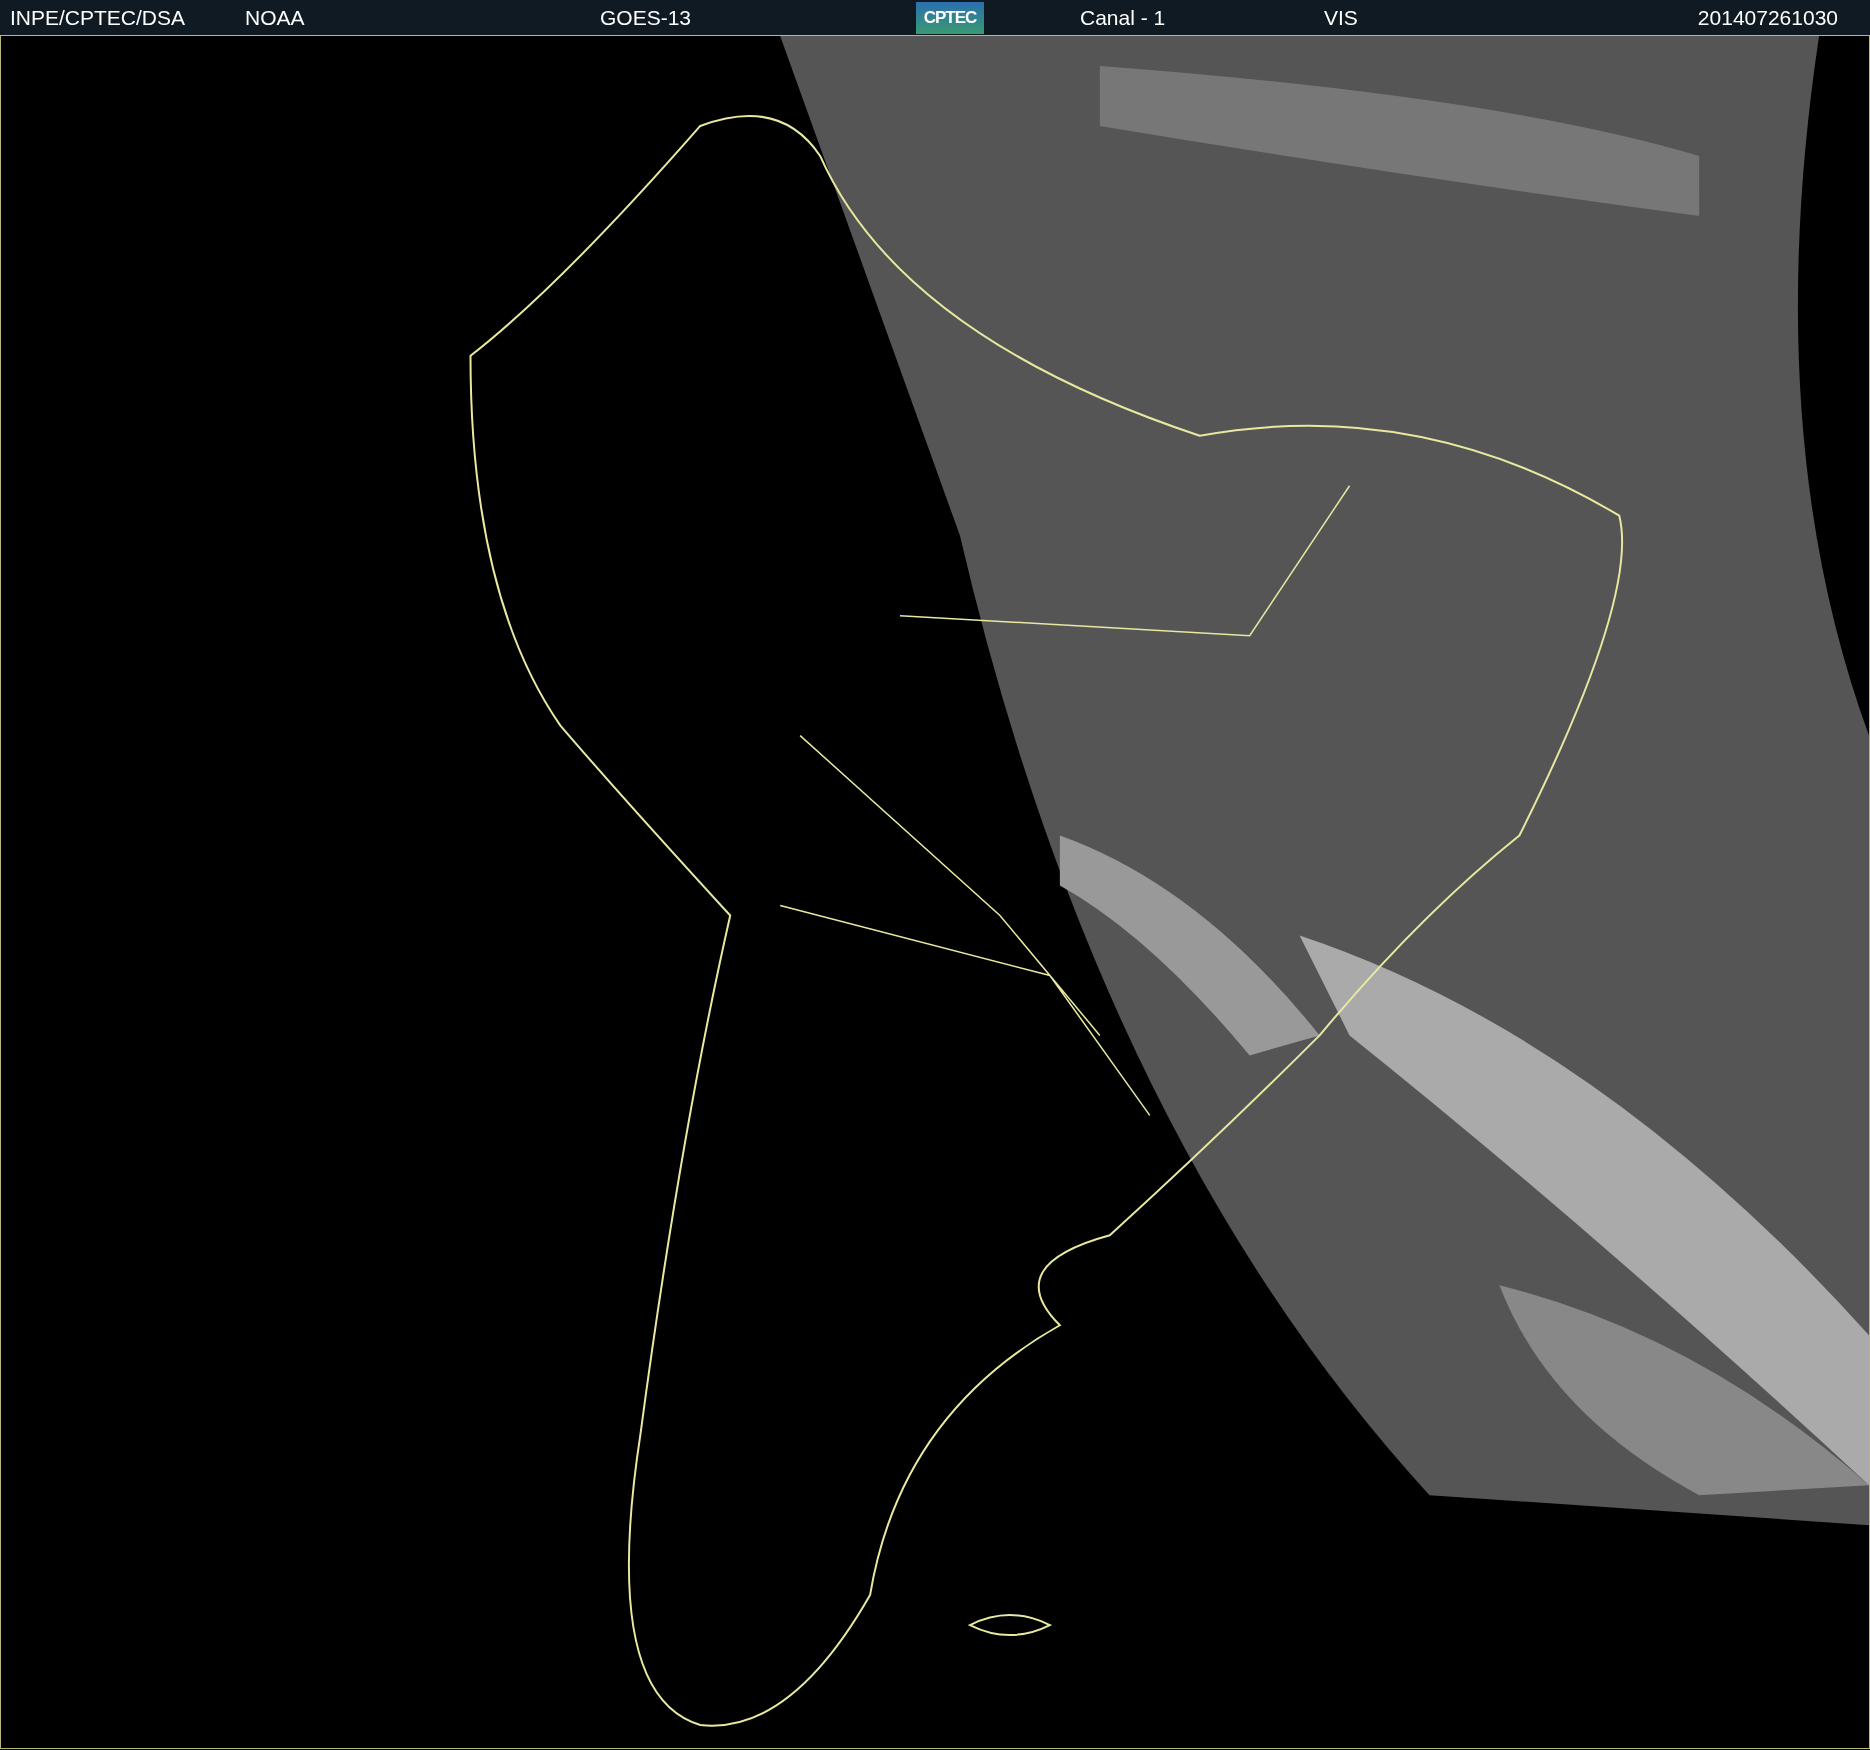 The width and height of the screenshot is (1870, 1750). I want to click on header-label: VIS, so click(1341, 17).